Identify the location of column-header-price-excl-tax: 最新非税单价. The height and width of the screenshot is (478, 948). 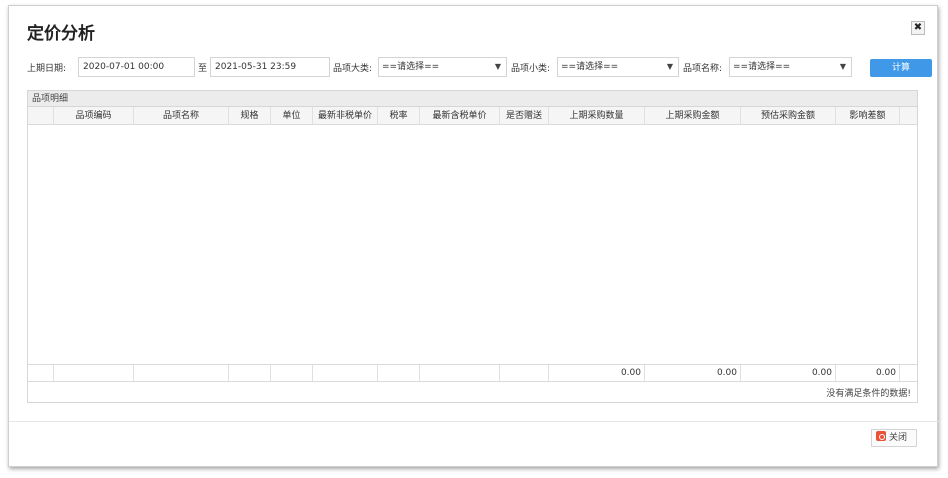
(345, 115).